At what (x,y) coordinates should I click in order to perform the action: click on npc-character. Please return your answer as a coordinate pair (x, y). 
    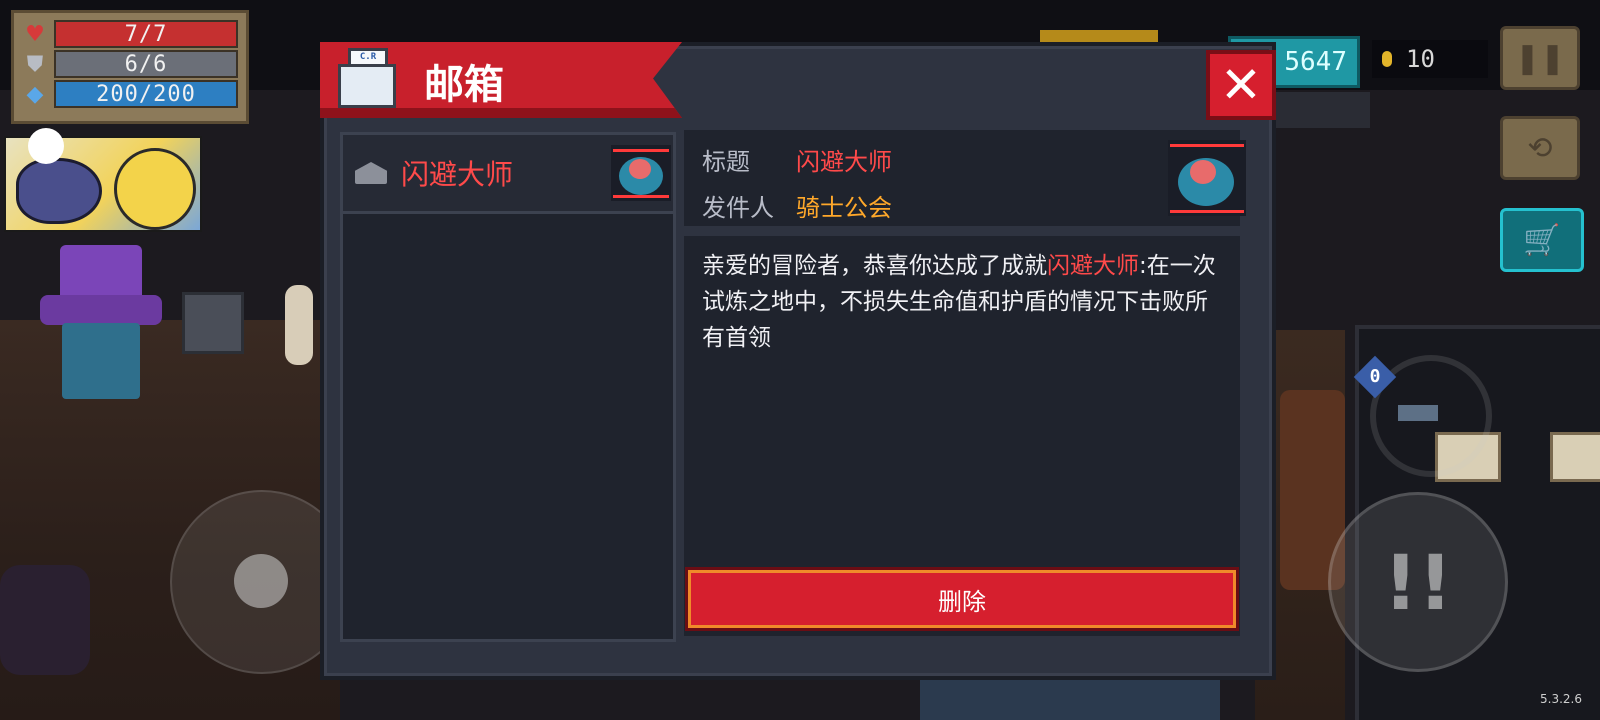
    Looking at the image, I should click on (45, 620).